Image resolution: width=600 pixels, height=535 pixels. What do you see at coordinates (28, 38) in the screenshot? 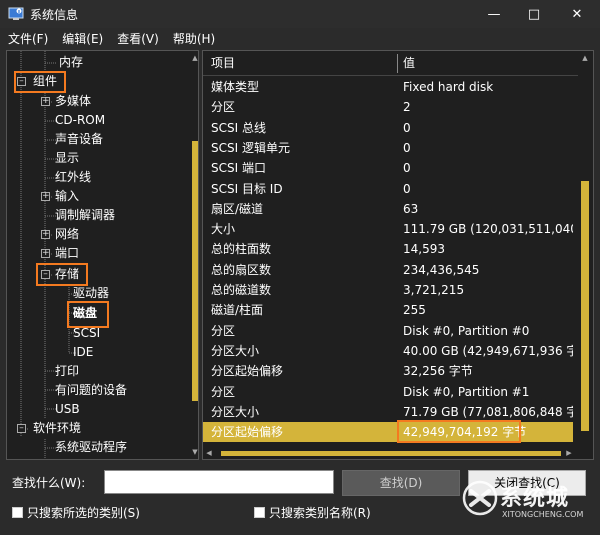
I see `menu-file: 文件(F)` at bounding box center [28, 38].